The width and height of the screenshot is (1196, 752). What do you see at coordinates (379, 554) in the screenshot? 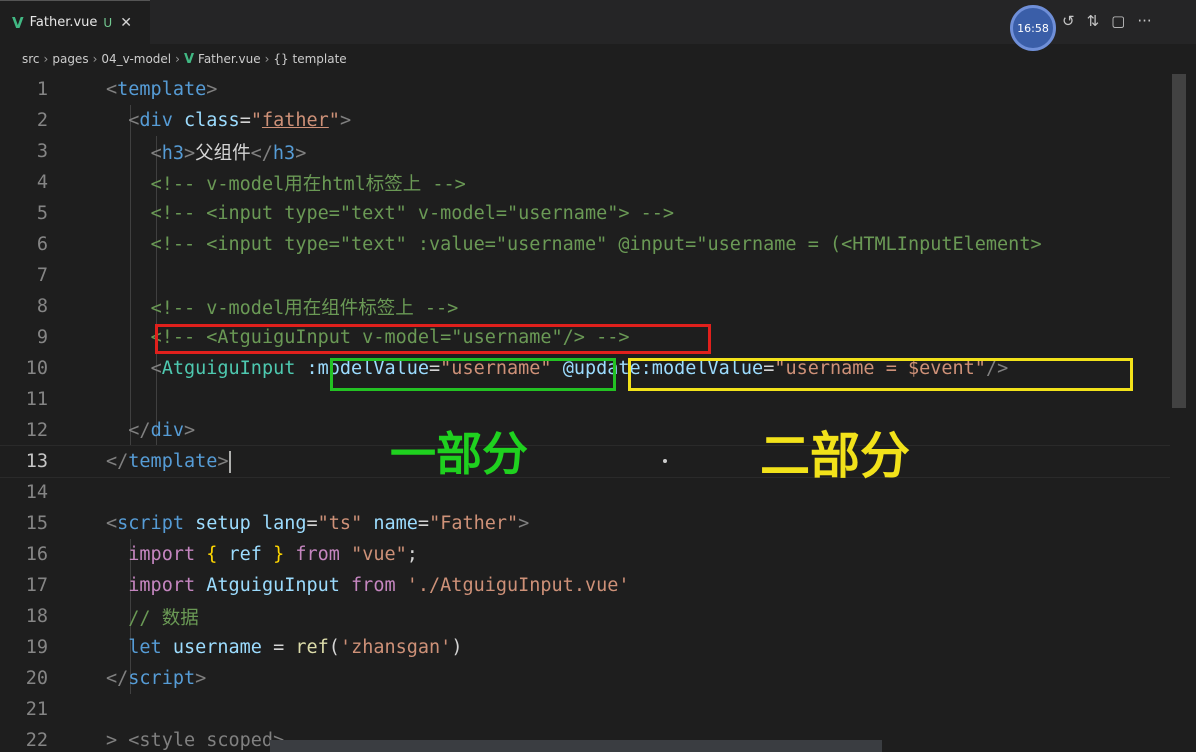
I see `module-string: "vue"` at bounding box center [379, 554].